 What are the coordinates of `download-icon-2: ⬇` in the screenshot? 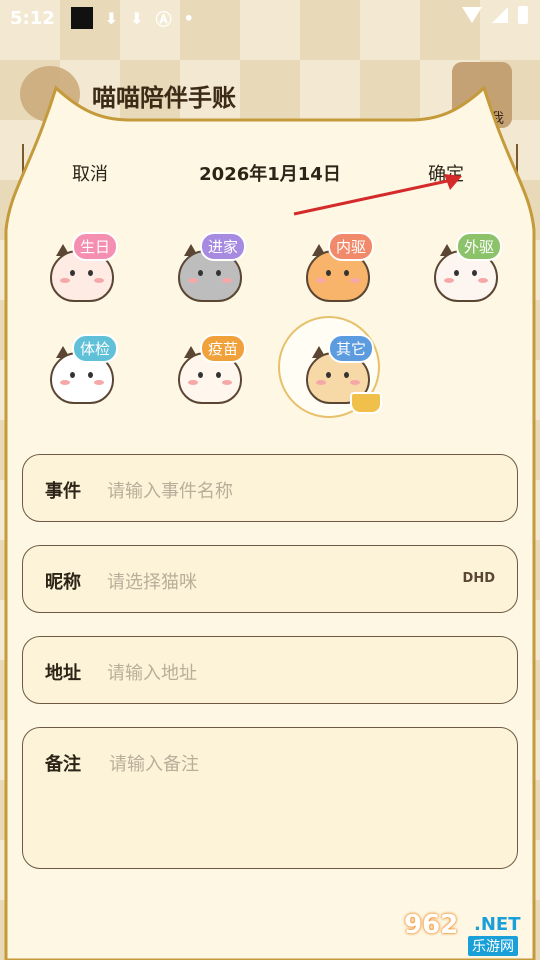 It's located at (137, 18).